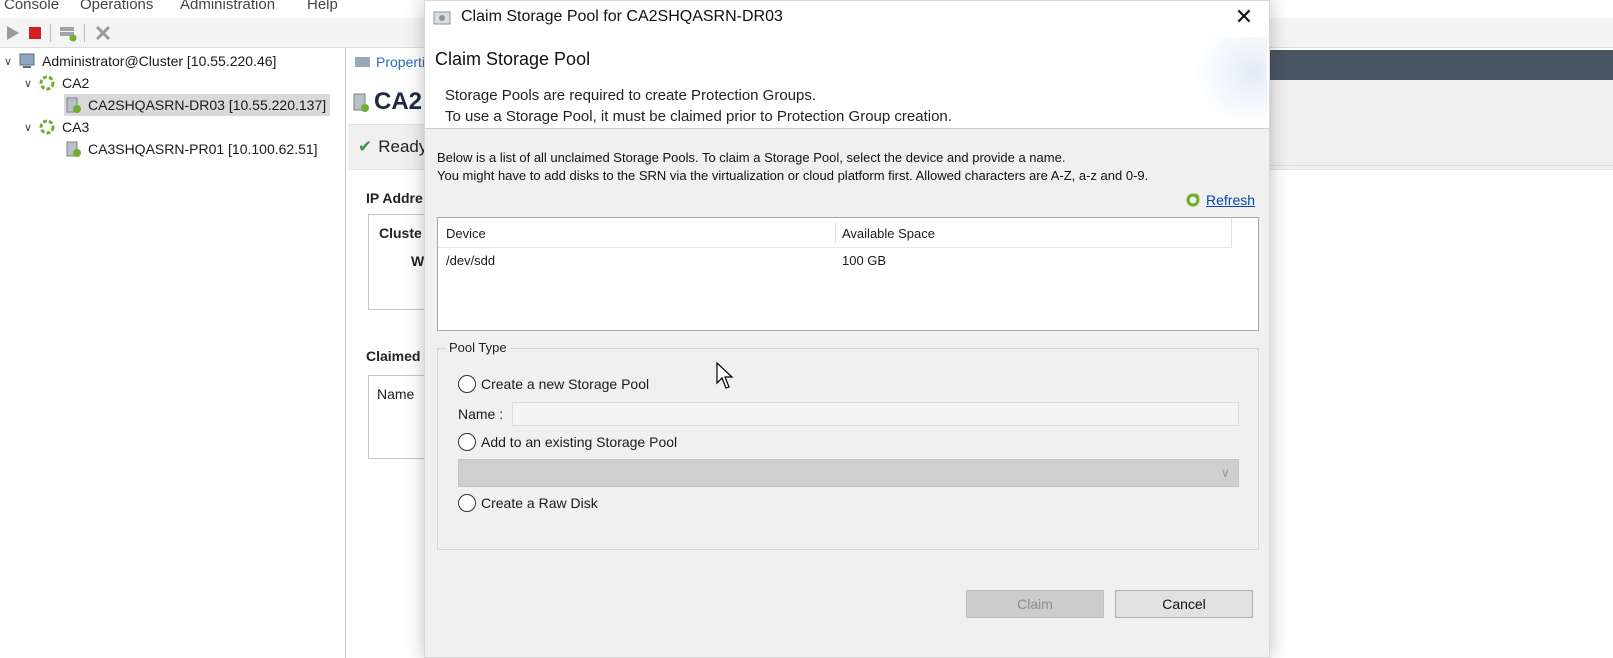  I want to click on tree-item-ca3shqasrn-pr01: CA3SHQASRN-PR01 [10.100.62.51], so click(191, 149).